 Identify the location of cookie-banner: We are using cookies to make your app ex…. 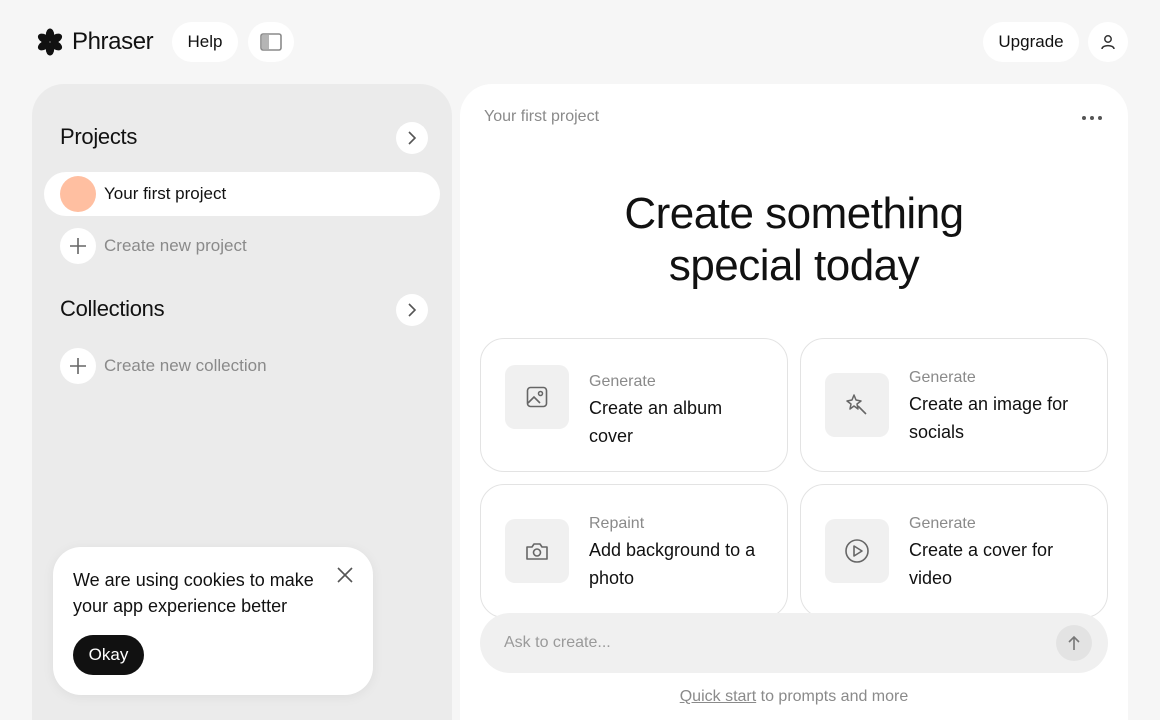
(213, 621).